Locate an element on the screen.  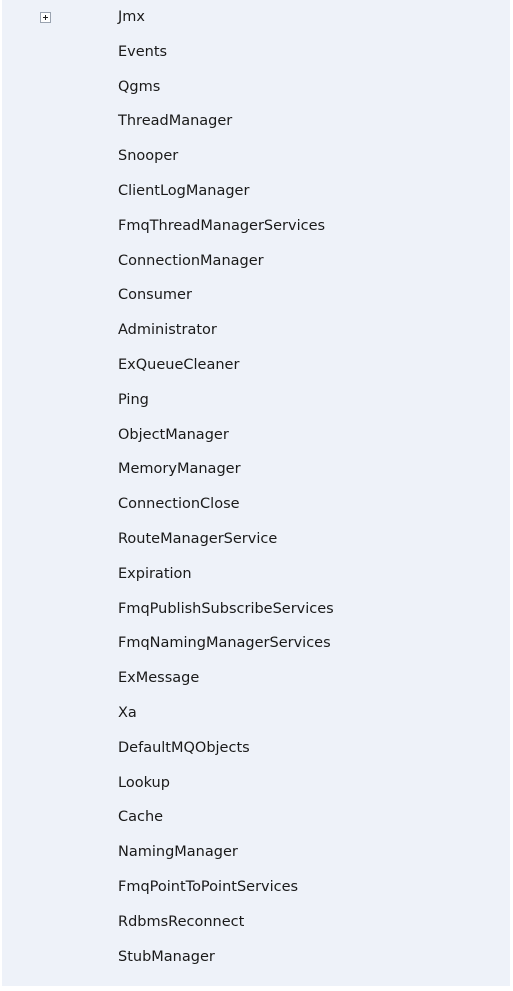
tree-item-label: ExMessage is located at coordinates (159, 678).